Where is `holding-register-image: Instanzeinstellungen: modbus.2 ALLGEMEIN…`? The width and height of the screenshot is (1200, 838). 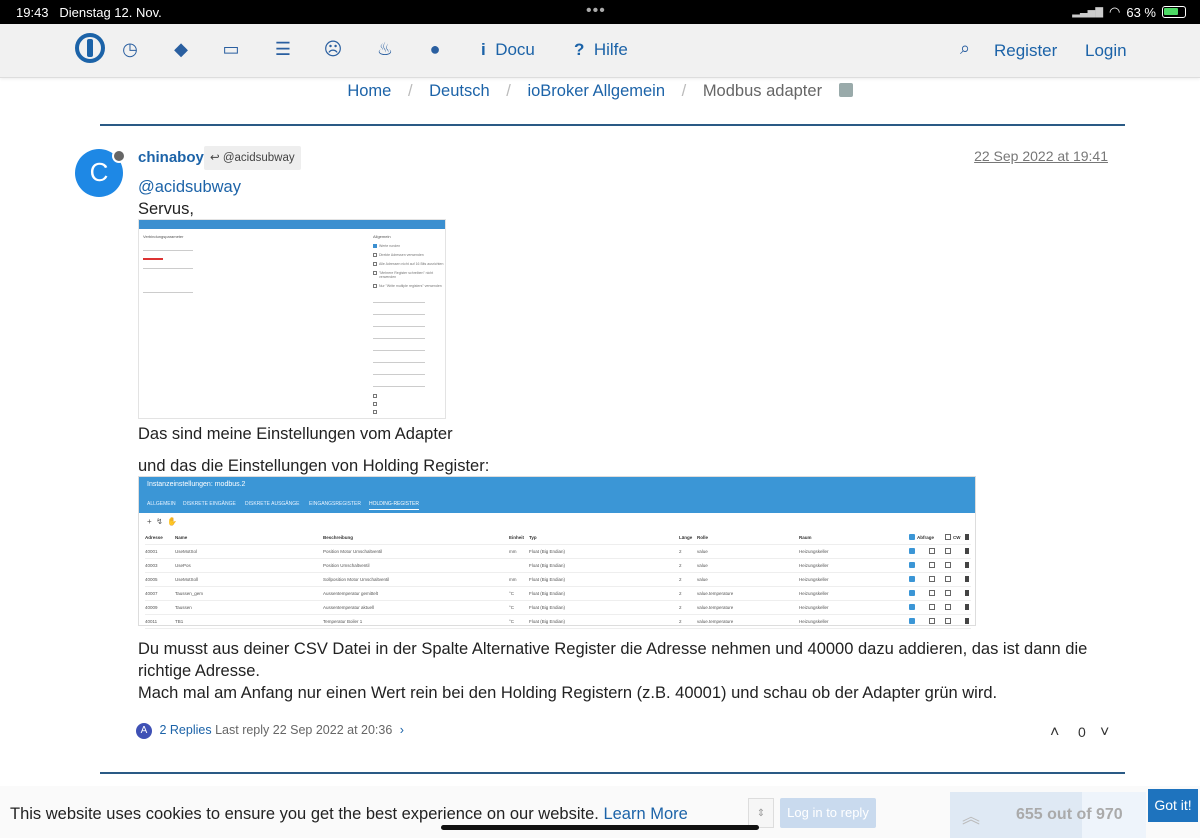
holding-register-image: Instanzeinstellungen: modbus.2 ALLGEMEIN… is located at coordinates (557, 552).